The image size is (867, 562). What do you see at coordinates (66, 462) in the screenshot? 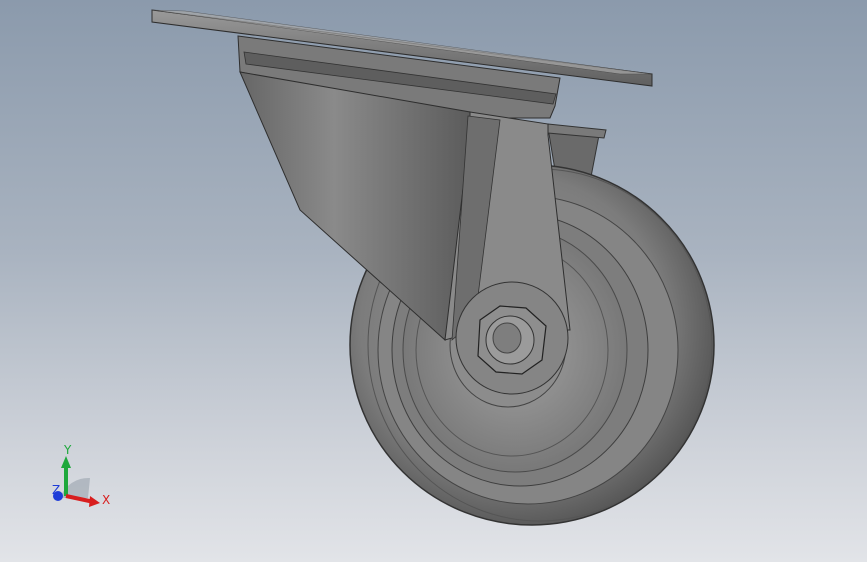
I see `y-axis-arrow` at bounding box center [66, 462].